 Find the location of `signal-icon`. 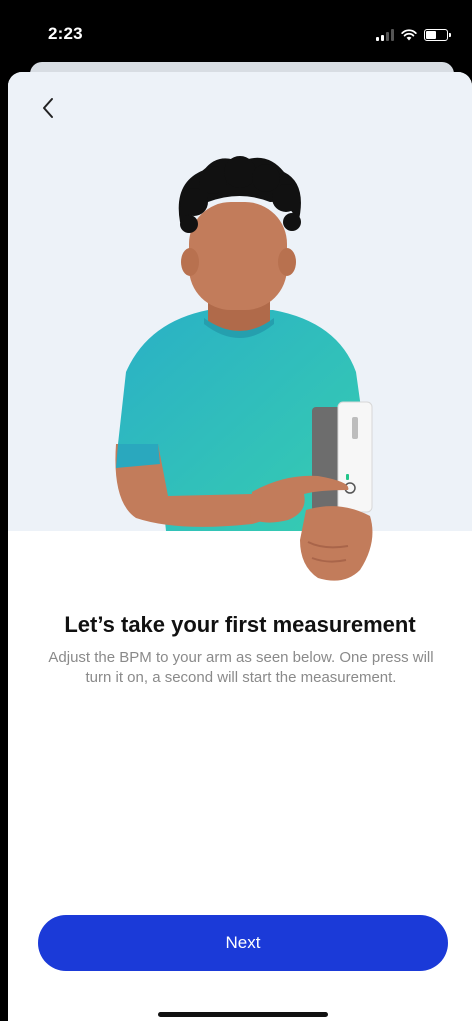

signal-icon is located at coordinates (385, 35).